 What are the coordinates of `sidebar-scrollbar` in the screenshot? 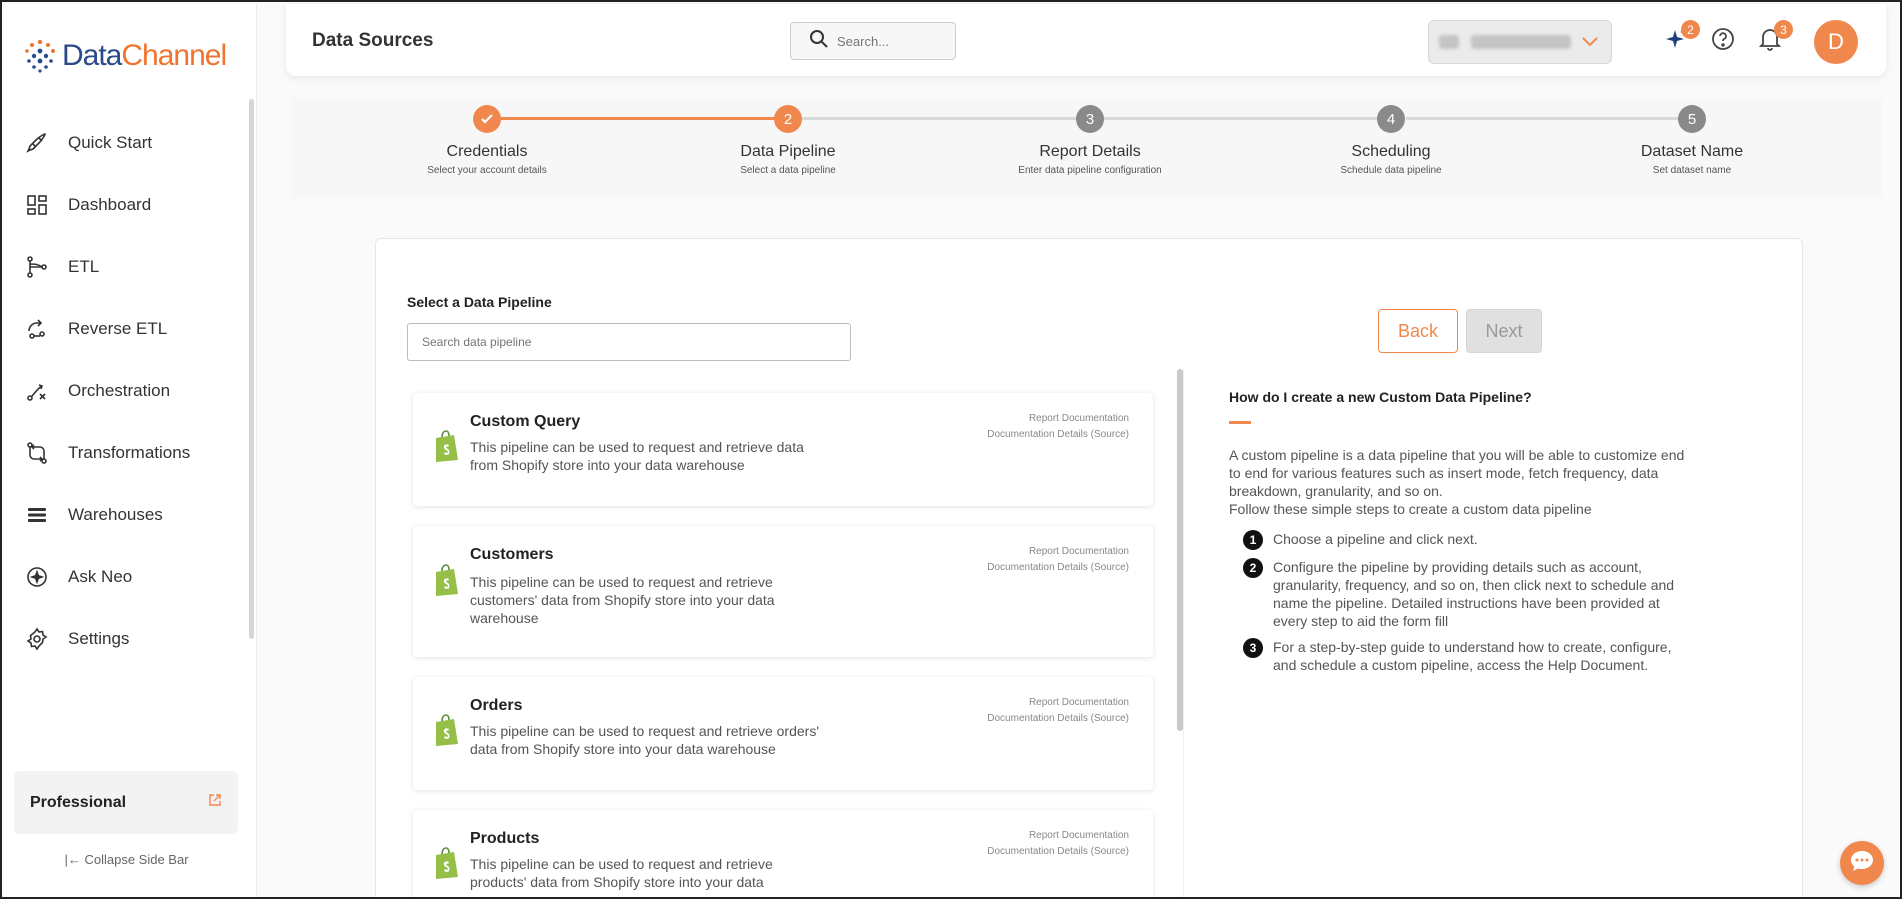 It's located at (251, 369).